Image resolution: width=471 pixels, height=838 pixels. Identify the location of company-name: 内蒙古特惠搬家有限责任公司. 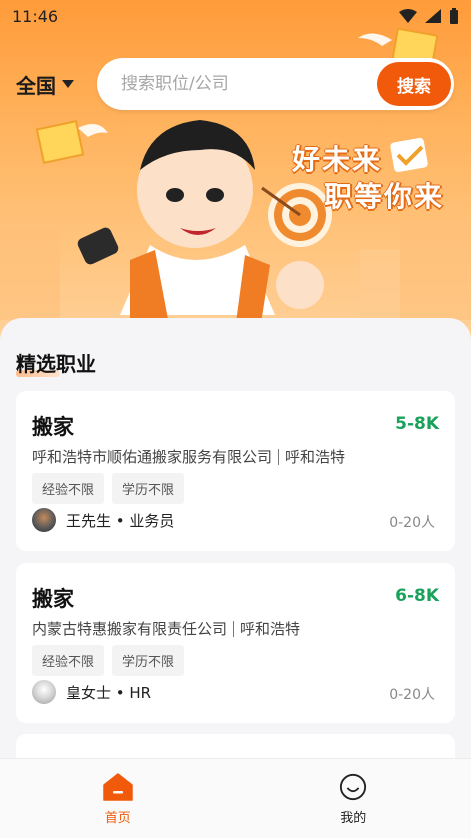
(129, 628).